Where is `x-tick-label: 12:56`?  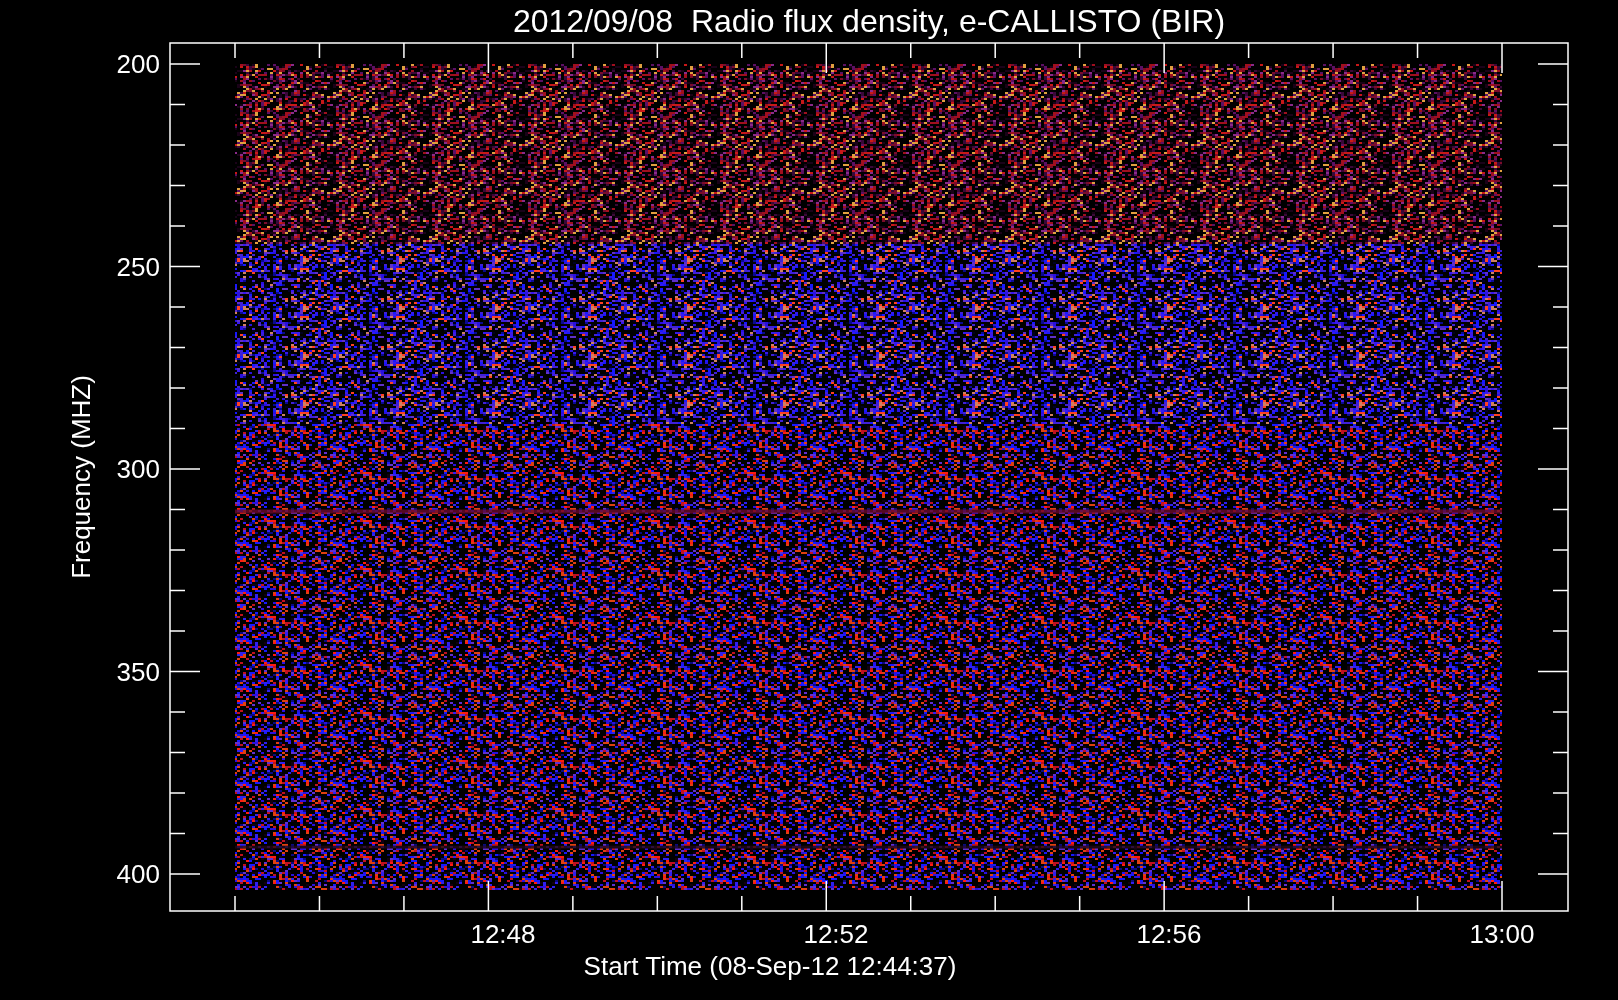
x-tick-label: 12:56 is located at coordinates (1169, 934).